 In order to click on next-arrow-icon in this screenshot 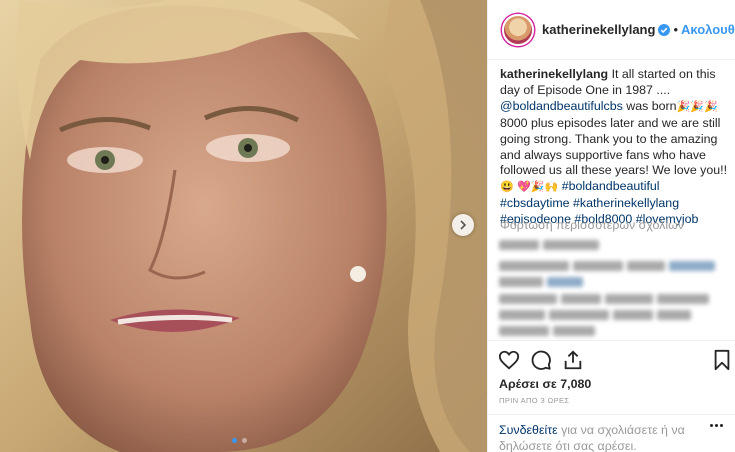, I will do `click(463, 225)`.